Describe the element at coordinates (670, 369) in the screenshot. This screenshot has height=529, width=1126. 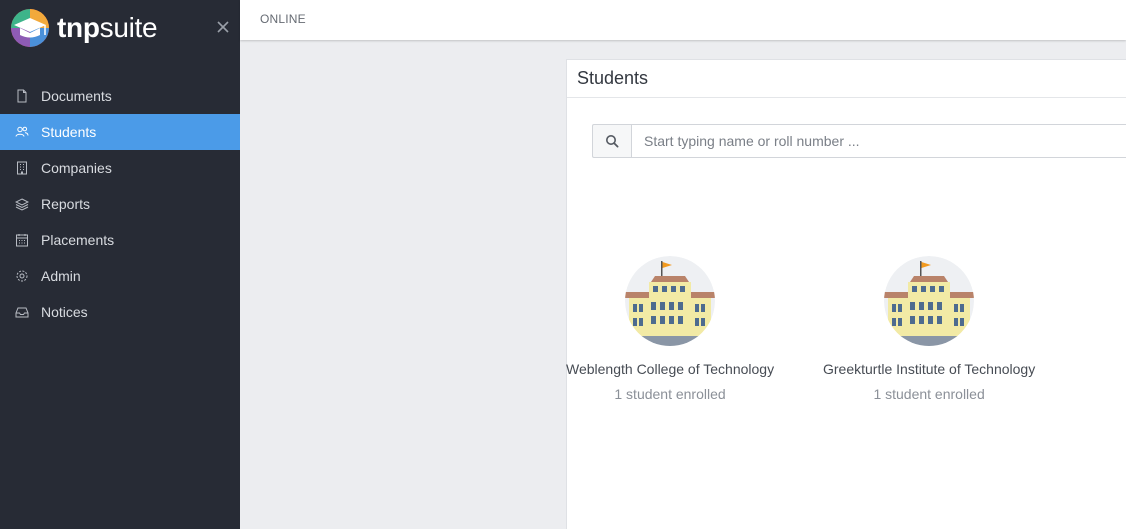
I see `college-name: Weblength College of Technology` at that location.